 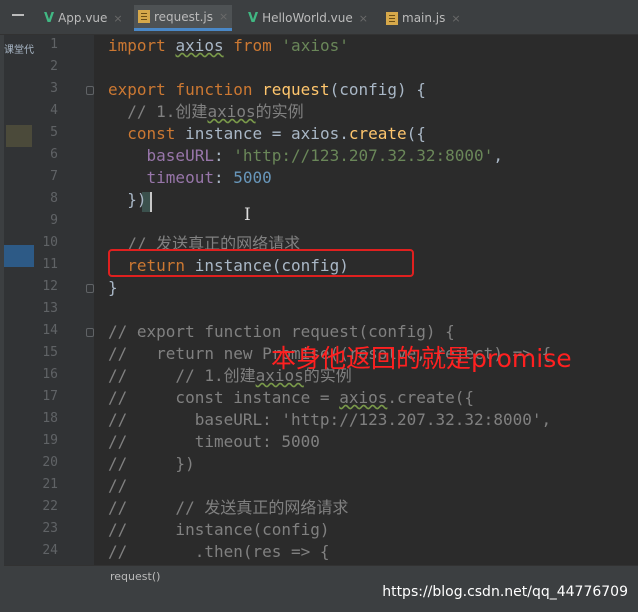 I want to click on code-line-24: // .then(res => {, so click(x=219, y=552).